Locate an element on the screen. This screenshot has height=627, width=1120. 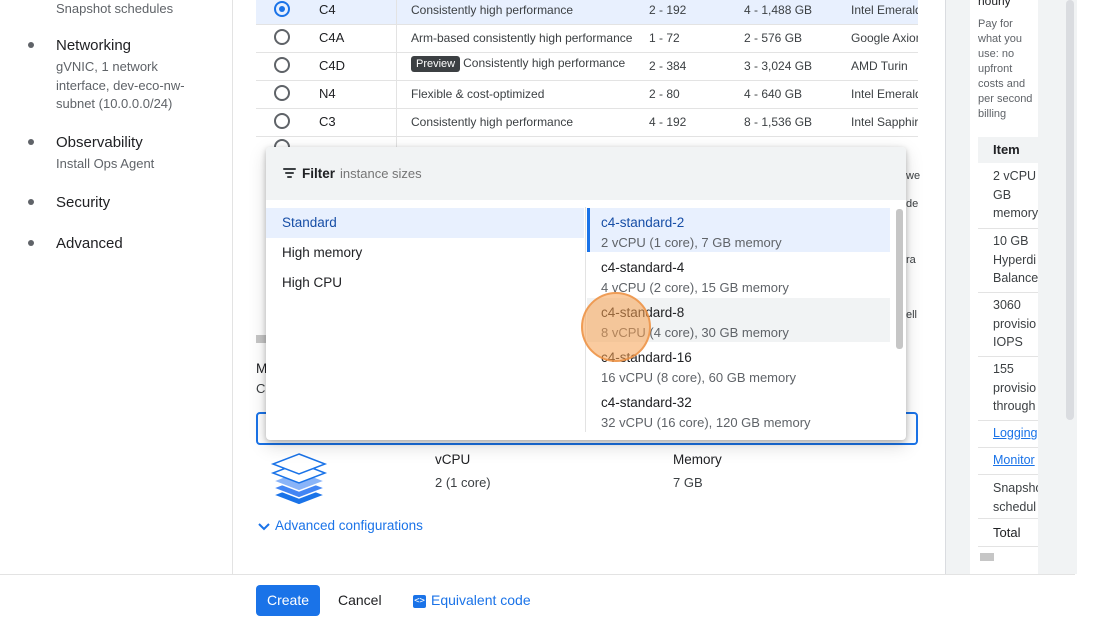
series-name: C4D is located at coordinates (332, 65).